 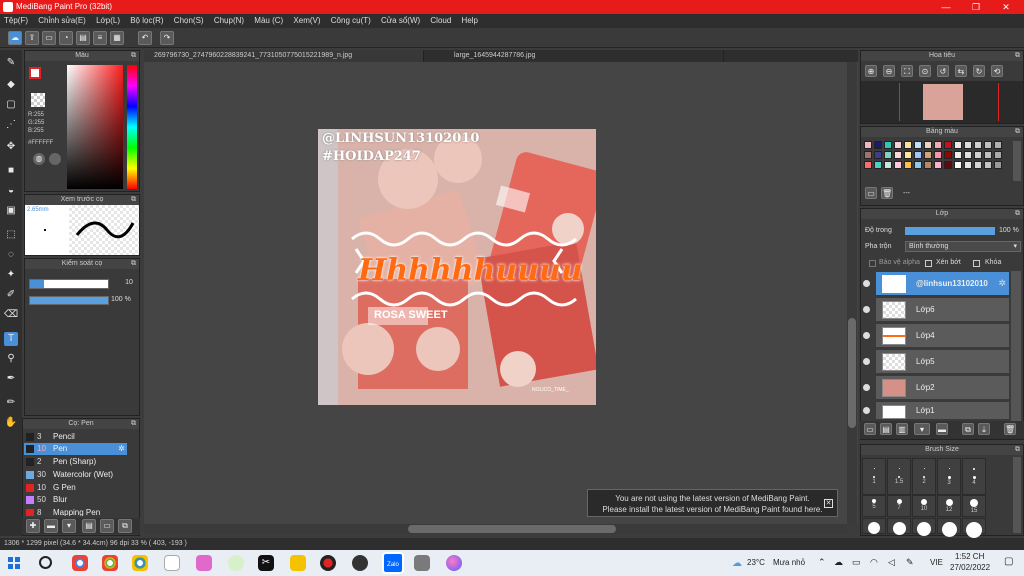 What do you see at coordinates (822, 562) in the screenshot?
I see `chevron-up-icon: ⌃` at bounding box center [822, 562].